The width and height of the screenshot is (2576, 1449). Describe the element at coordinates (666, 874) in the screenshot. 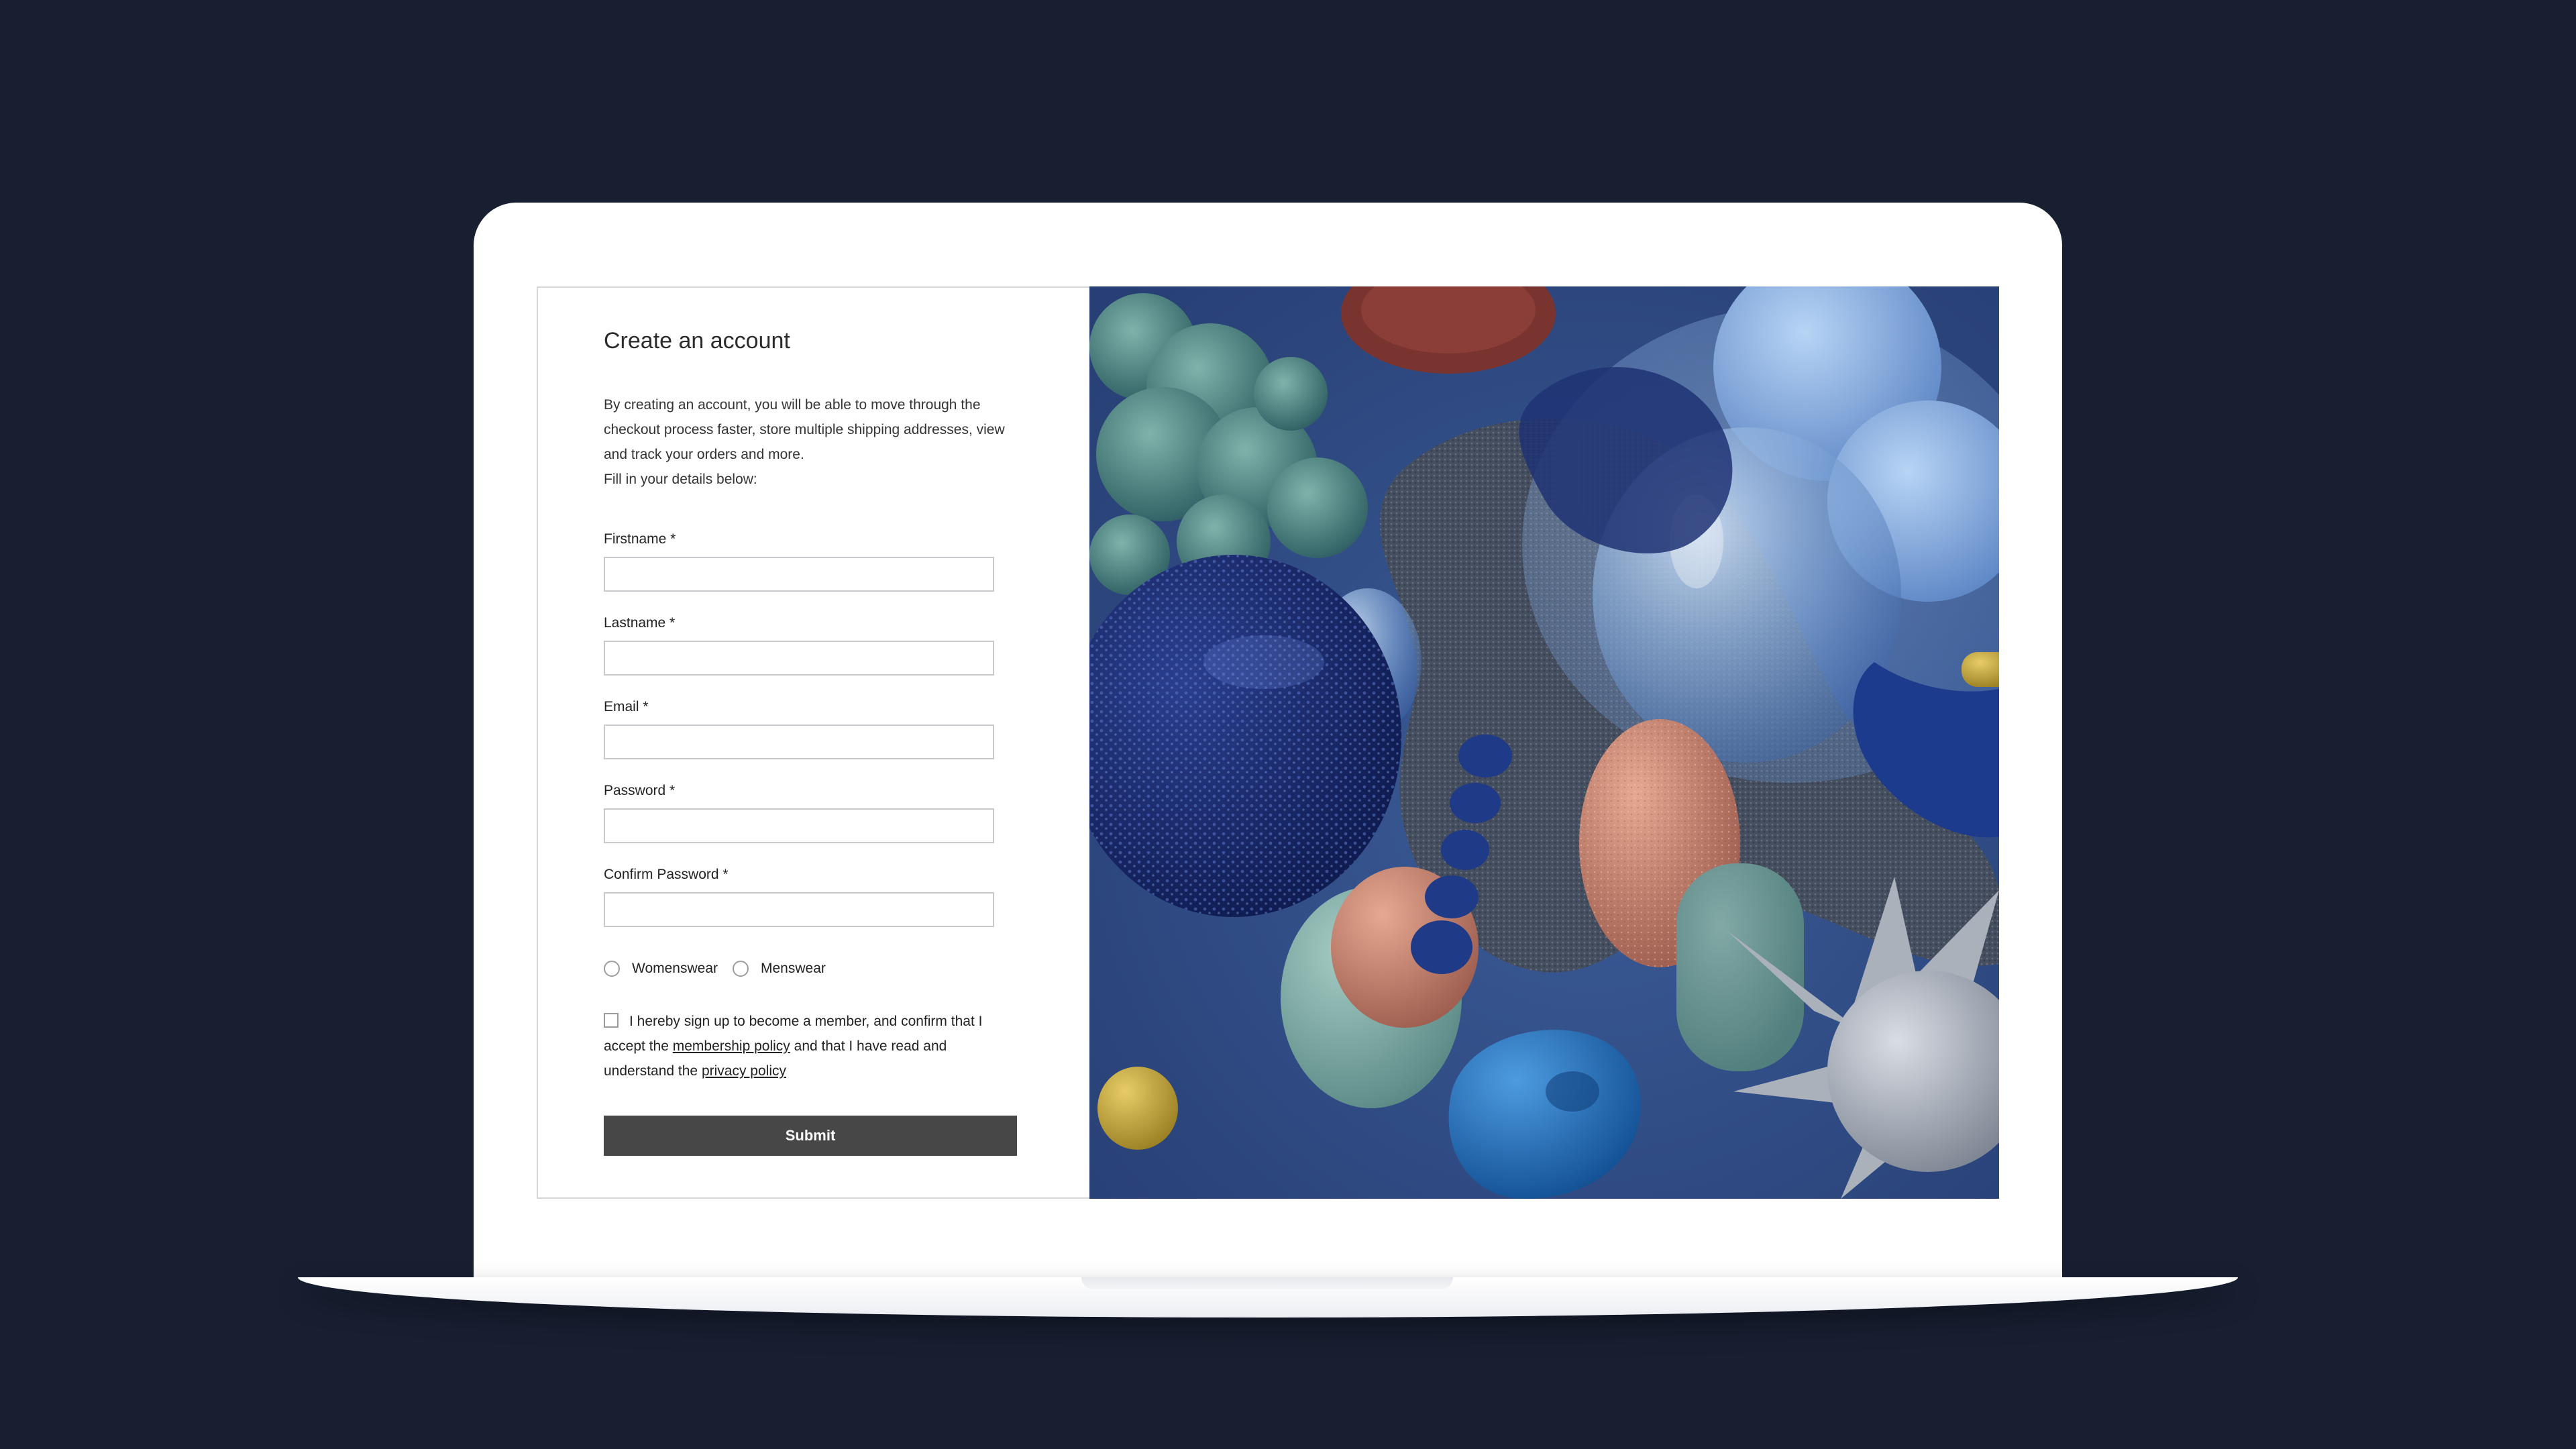

I see `confirm-password-label: Confirm Password *` at that location.